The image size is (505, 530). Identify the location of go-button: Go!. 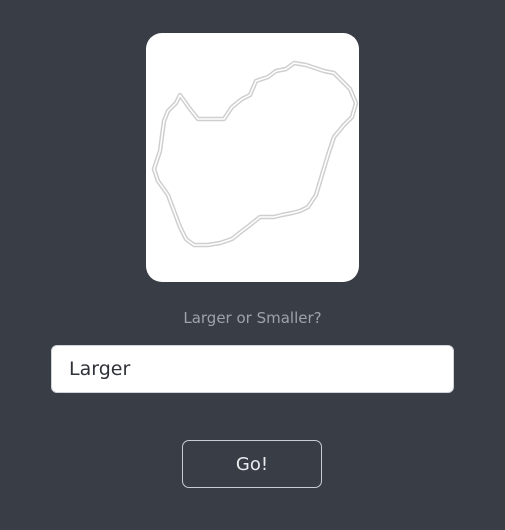
(252, 464).